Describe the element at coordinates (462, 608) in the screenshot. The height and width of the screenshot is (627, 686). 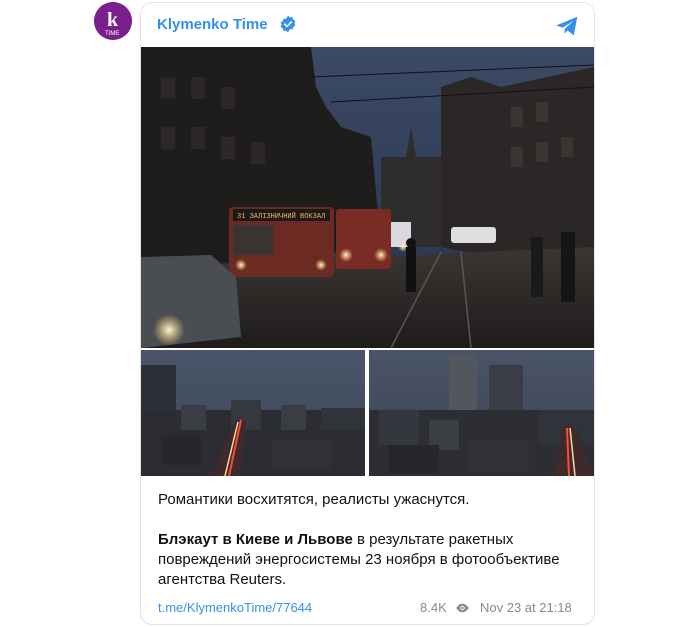
I see `eye-icon` at that location.